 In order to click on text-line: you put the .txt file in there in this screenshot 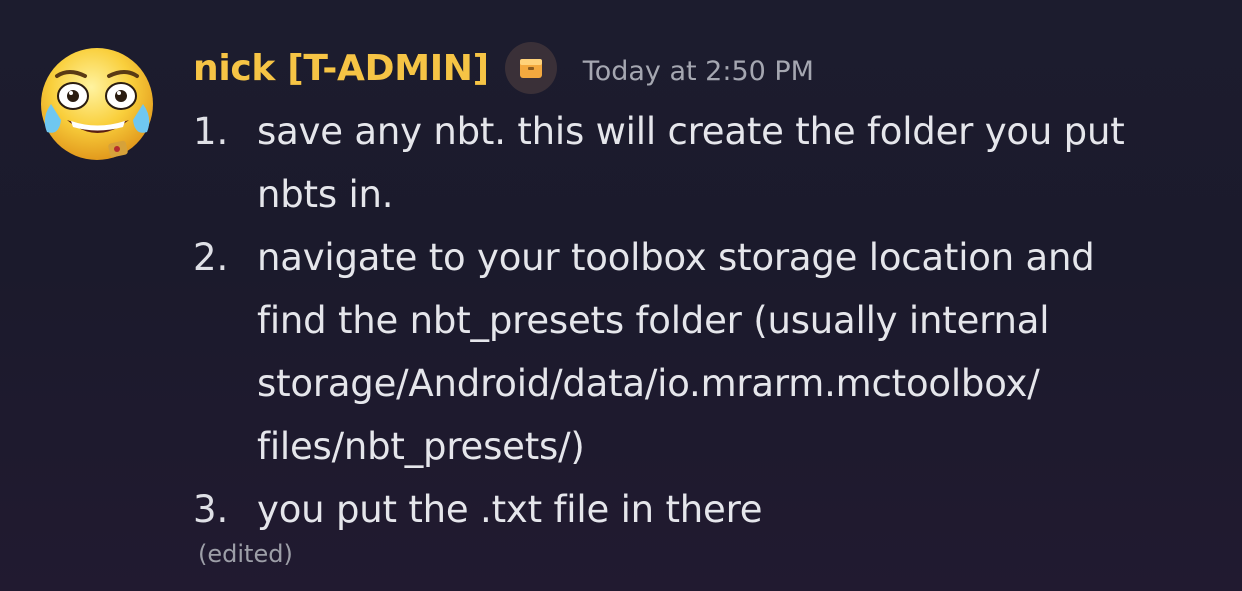, I will do `click(510, 509)`.